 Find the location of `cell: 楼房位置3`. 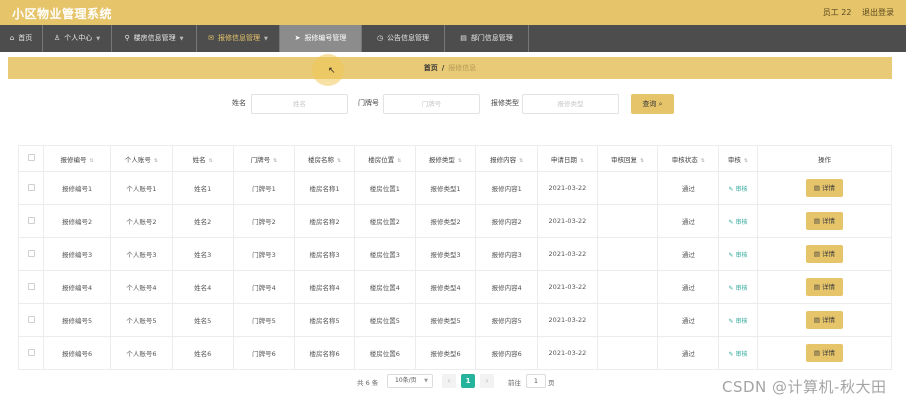

cell: 楼房位置3 is located at coordinates (384, 254).